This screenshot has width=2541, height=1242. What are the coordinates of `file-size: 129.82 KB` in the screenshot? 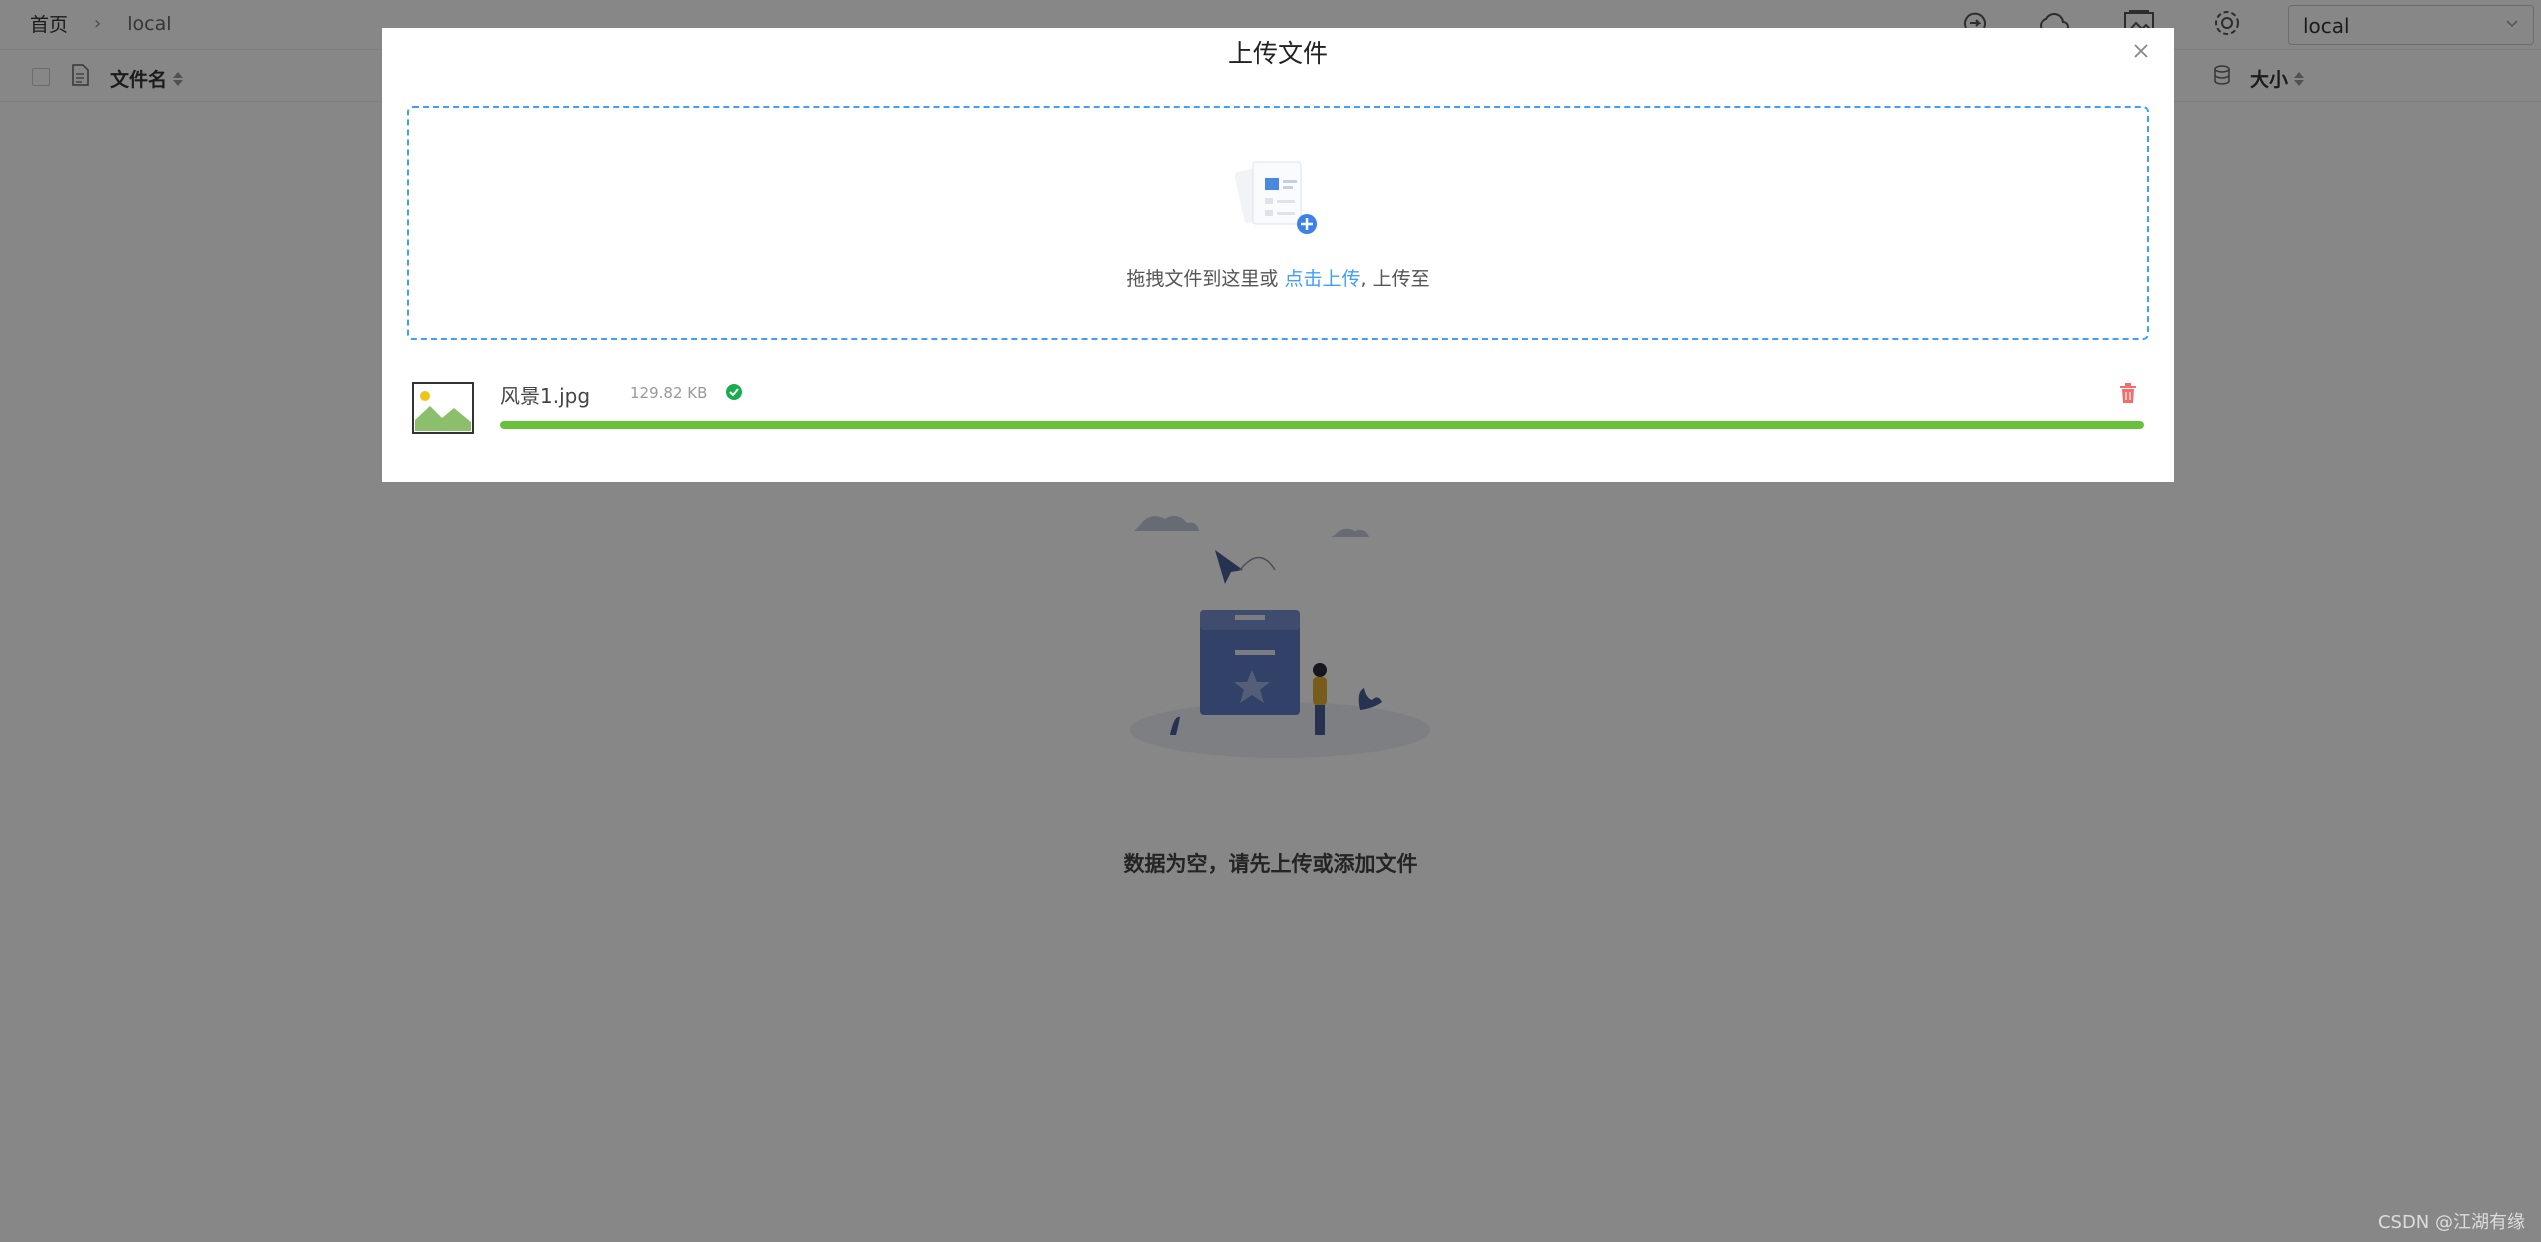 It's located at (669, 393).